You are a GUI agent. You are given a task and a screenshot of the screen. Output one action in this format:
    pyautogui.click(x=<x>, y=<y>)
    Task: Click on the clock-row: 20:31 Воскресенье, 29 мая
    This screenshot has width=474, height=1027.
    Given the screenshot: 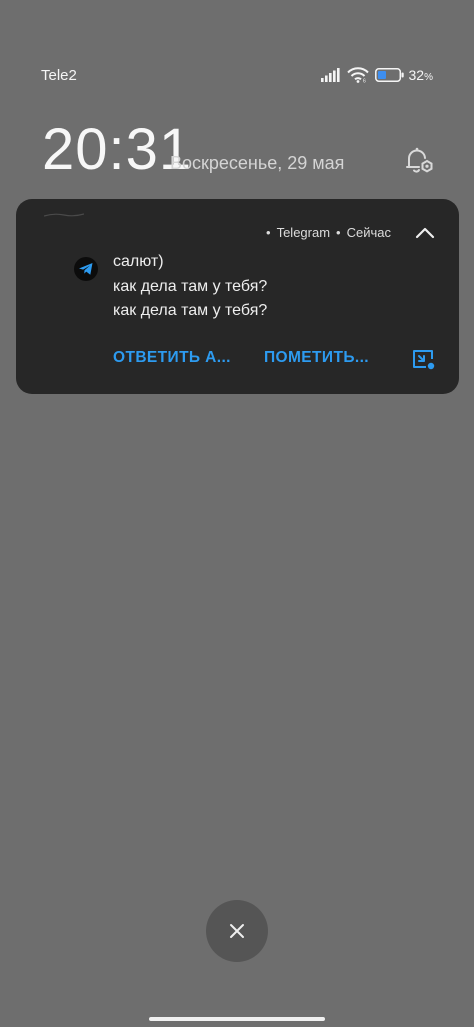 What is the action you would take?
    pyautogui.click(x=242, y=152)
    